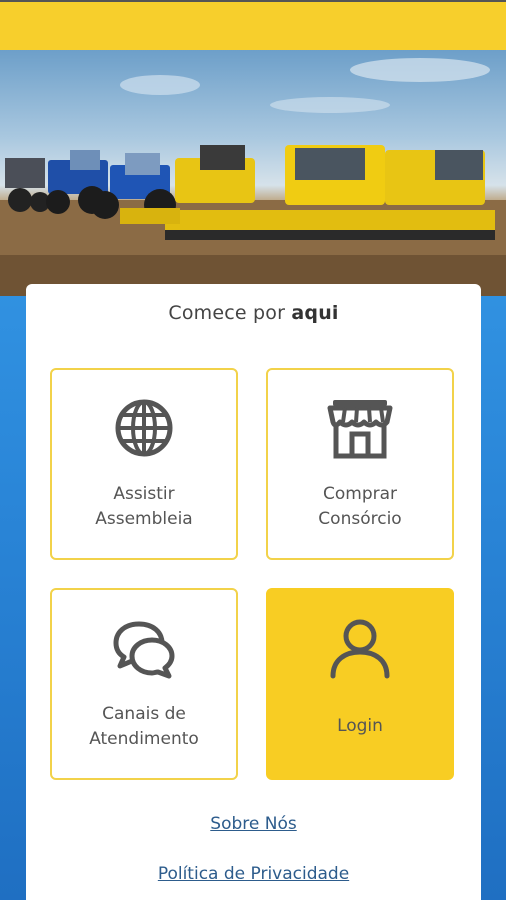  What do you see at coordinates (315, 313) in the screenshot?
I see `title-bold: aqui` at bounding box center [315, 313].